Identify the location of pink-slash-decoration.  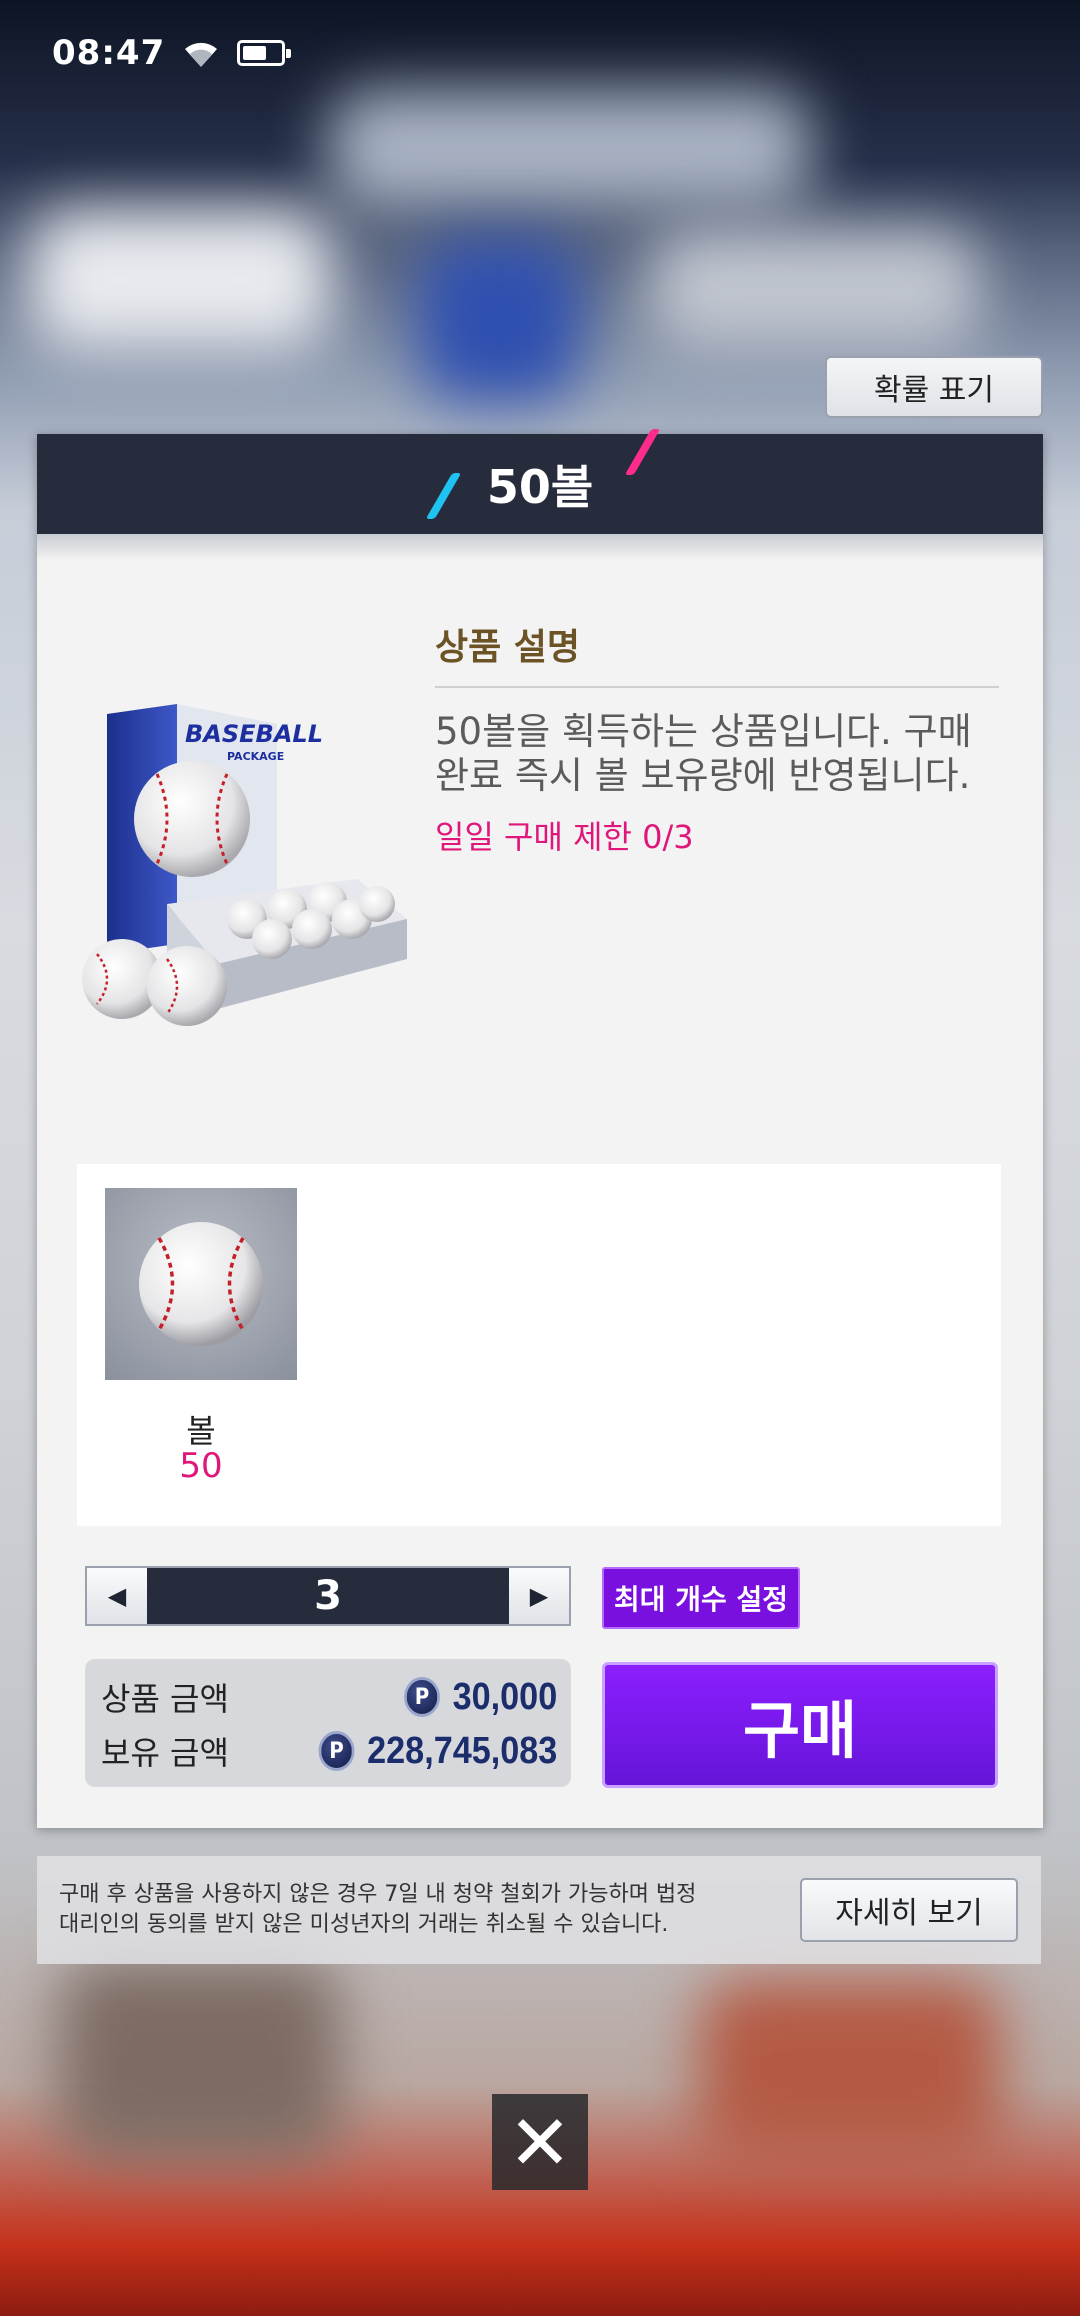
(642, 452).